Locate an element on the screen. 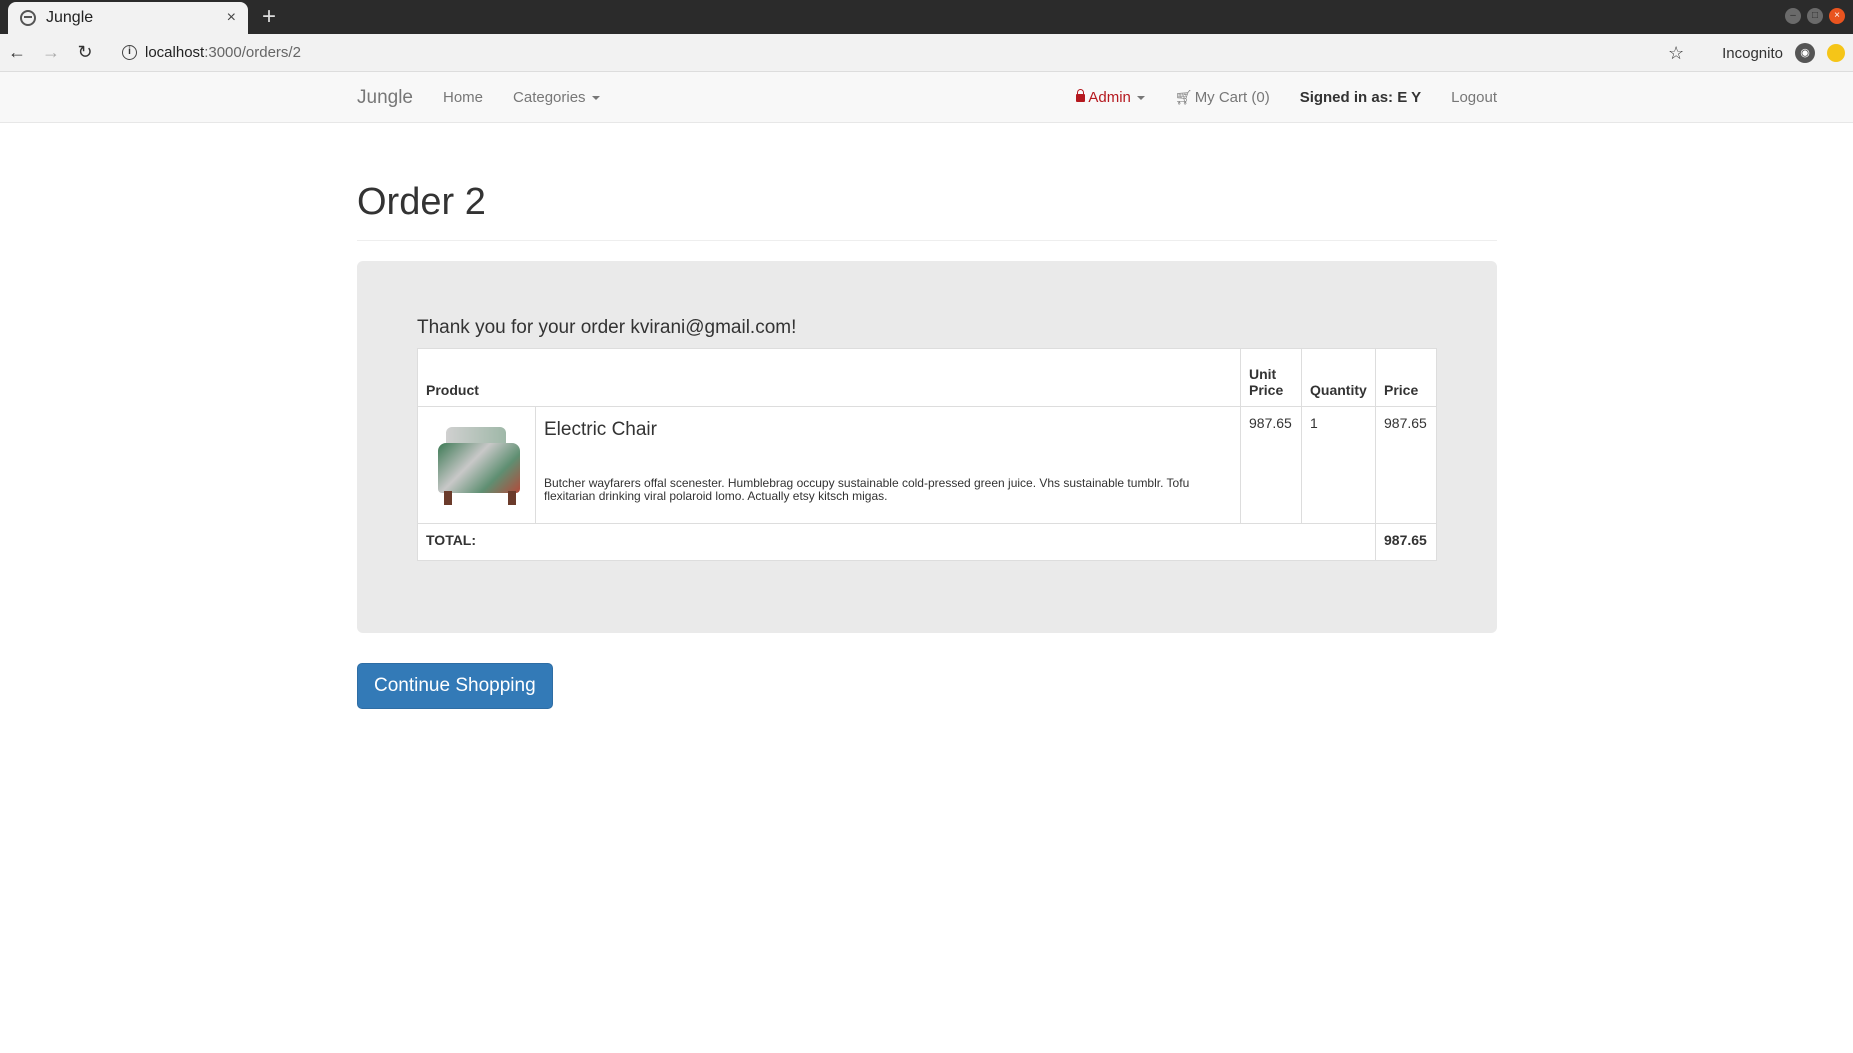 The width and height of the screenshot is (1853, 1053). lock-icon is located at coordinates (1081, 95).